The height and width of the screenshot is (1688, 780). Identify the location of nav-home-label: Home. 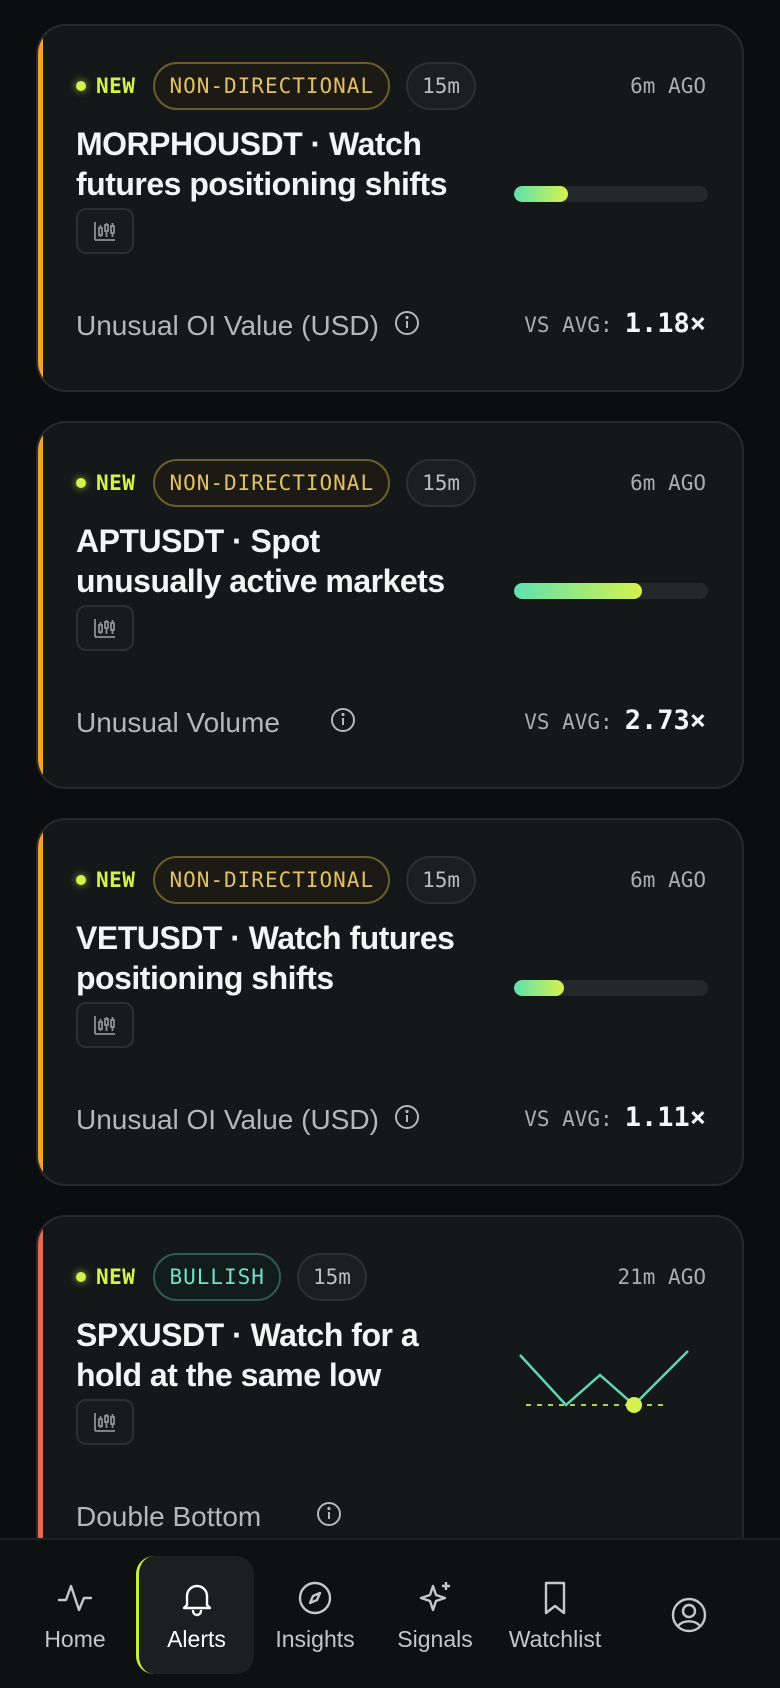
(75, 1638).